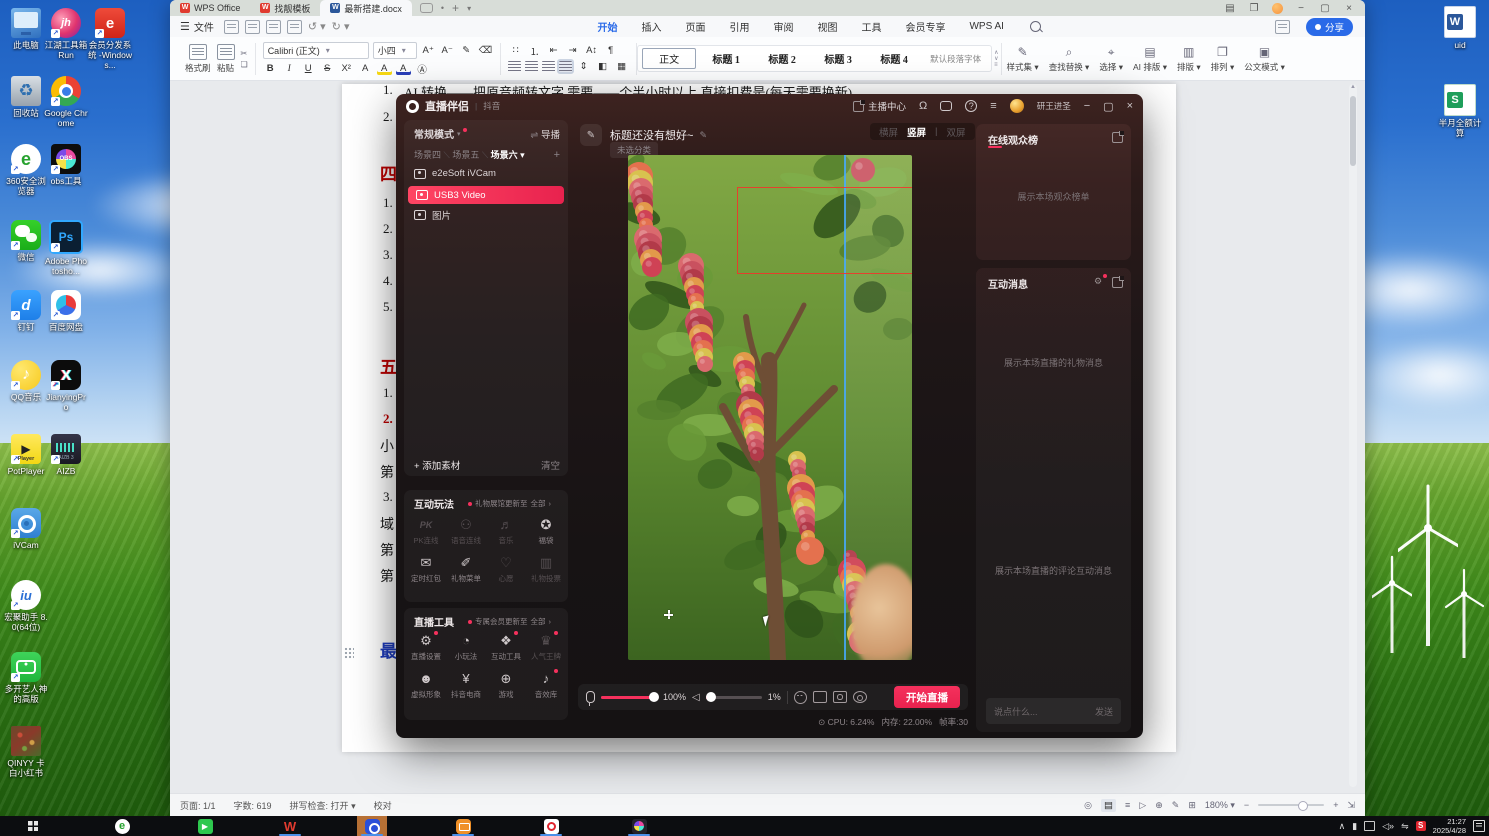 This screenshot has height=836, width=1489. Describe the element at coordinates (26, 529) in the screenshot. I see `desktop-icon-ivcam: ↗ iVCam` at that location.